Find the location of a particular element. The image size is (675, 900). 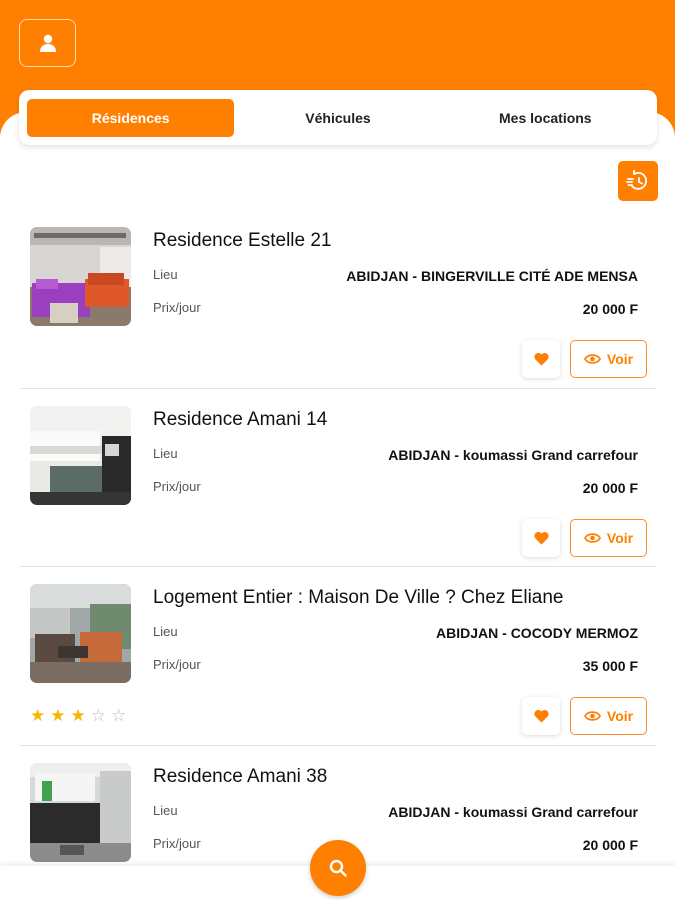

residence-title: Residence Amani 38 is located at coordinates (240, 776).